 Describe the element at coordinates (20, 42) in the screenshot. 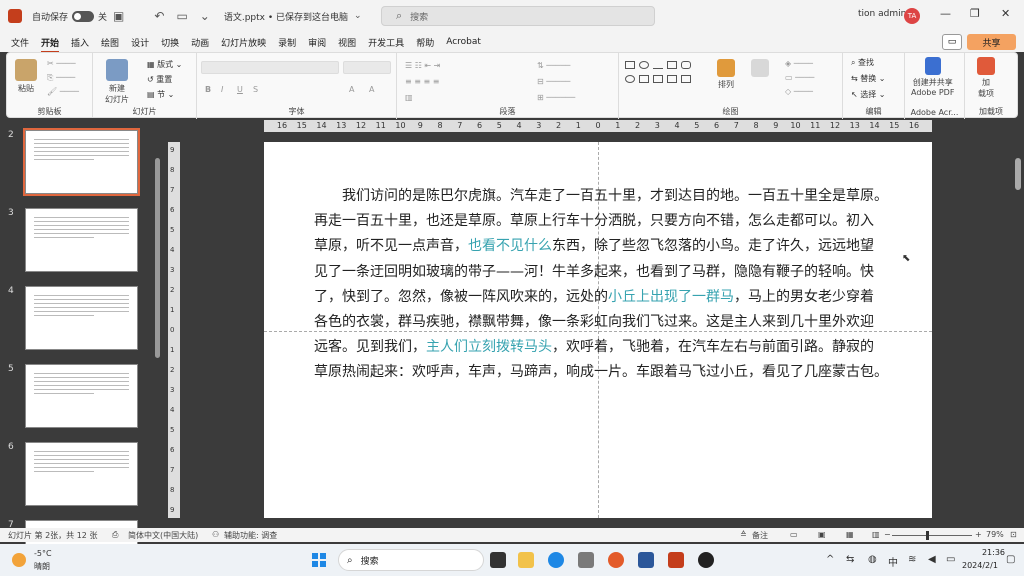

I see `tab-0: 文件` at that location.